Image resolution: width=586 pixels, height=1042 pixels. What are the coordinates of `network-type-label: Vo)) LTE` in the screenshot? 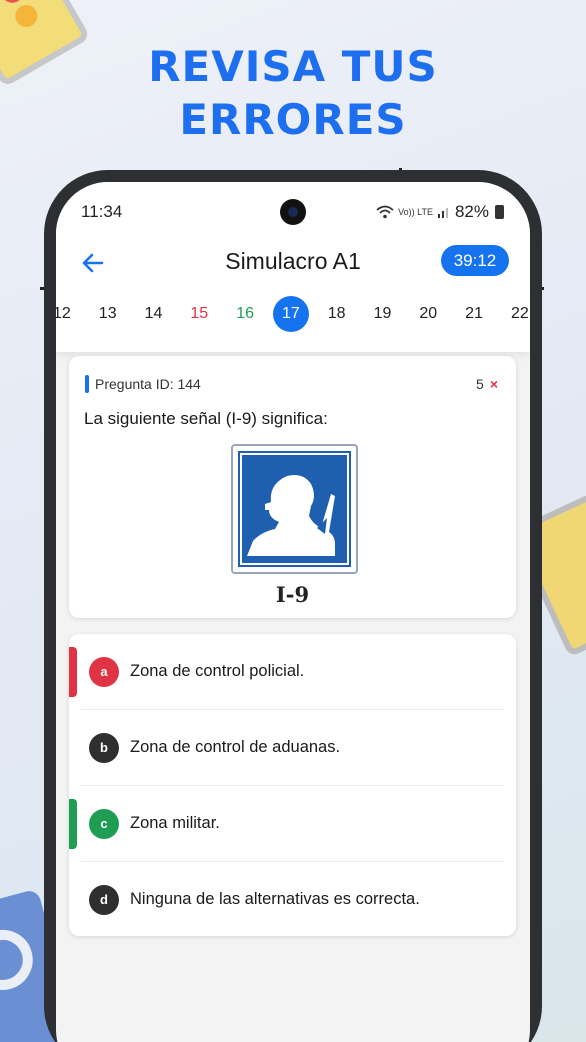 It's located at (415, 211).